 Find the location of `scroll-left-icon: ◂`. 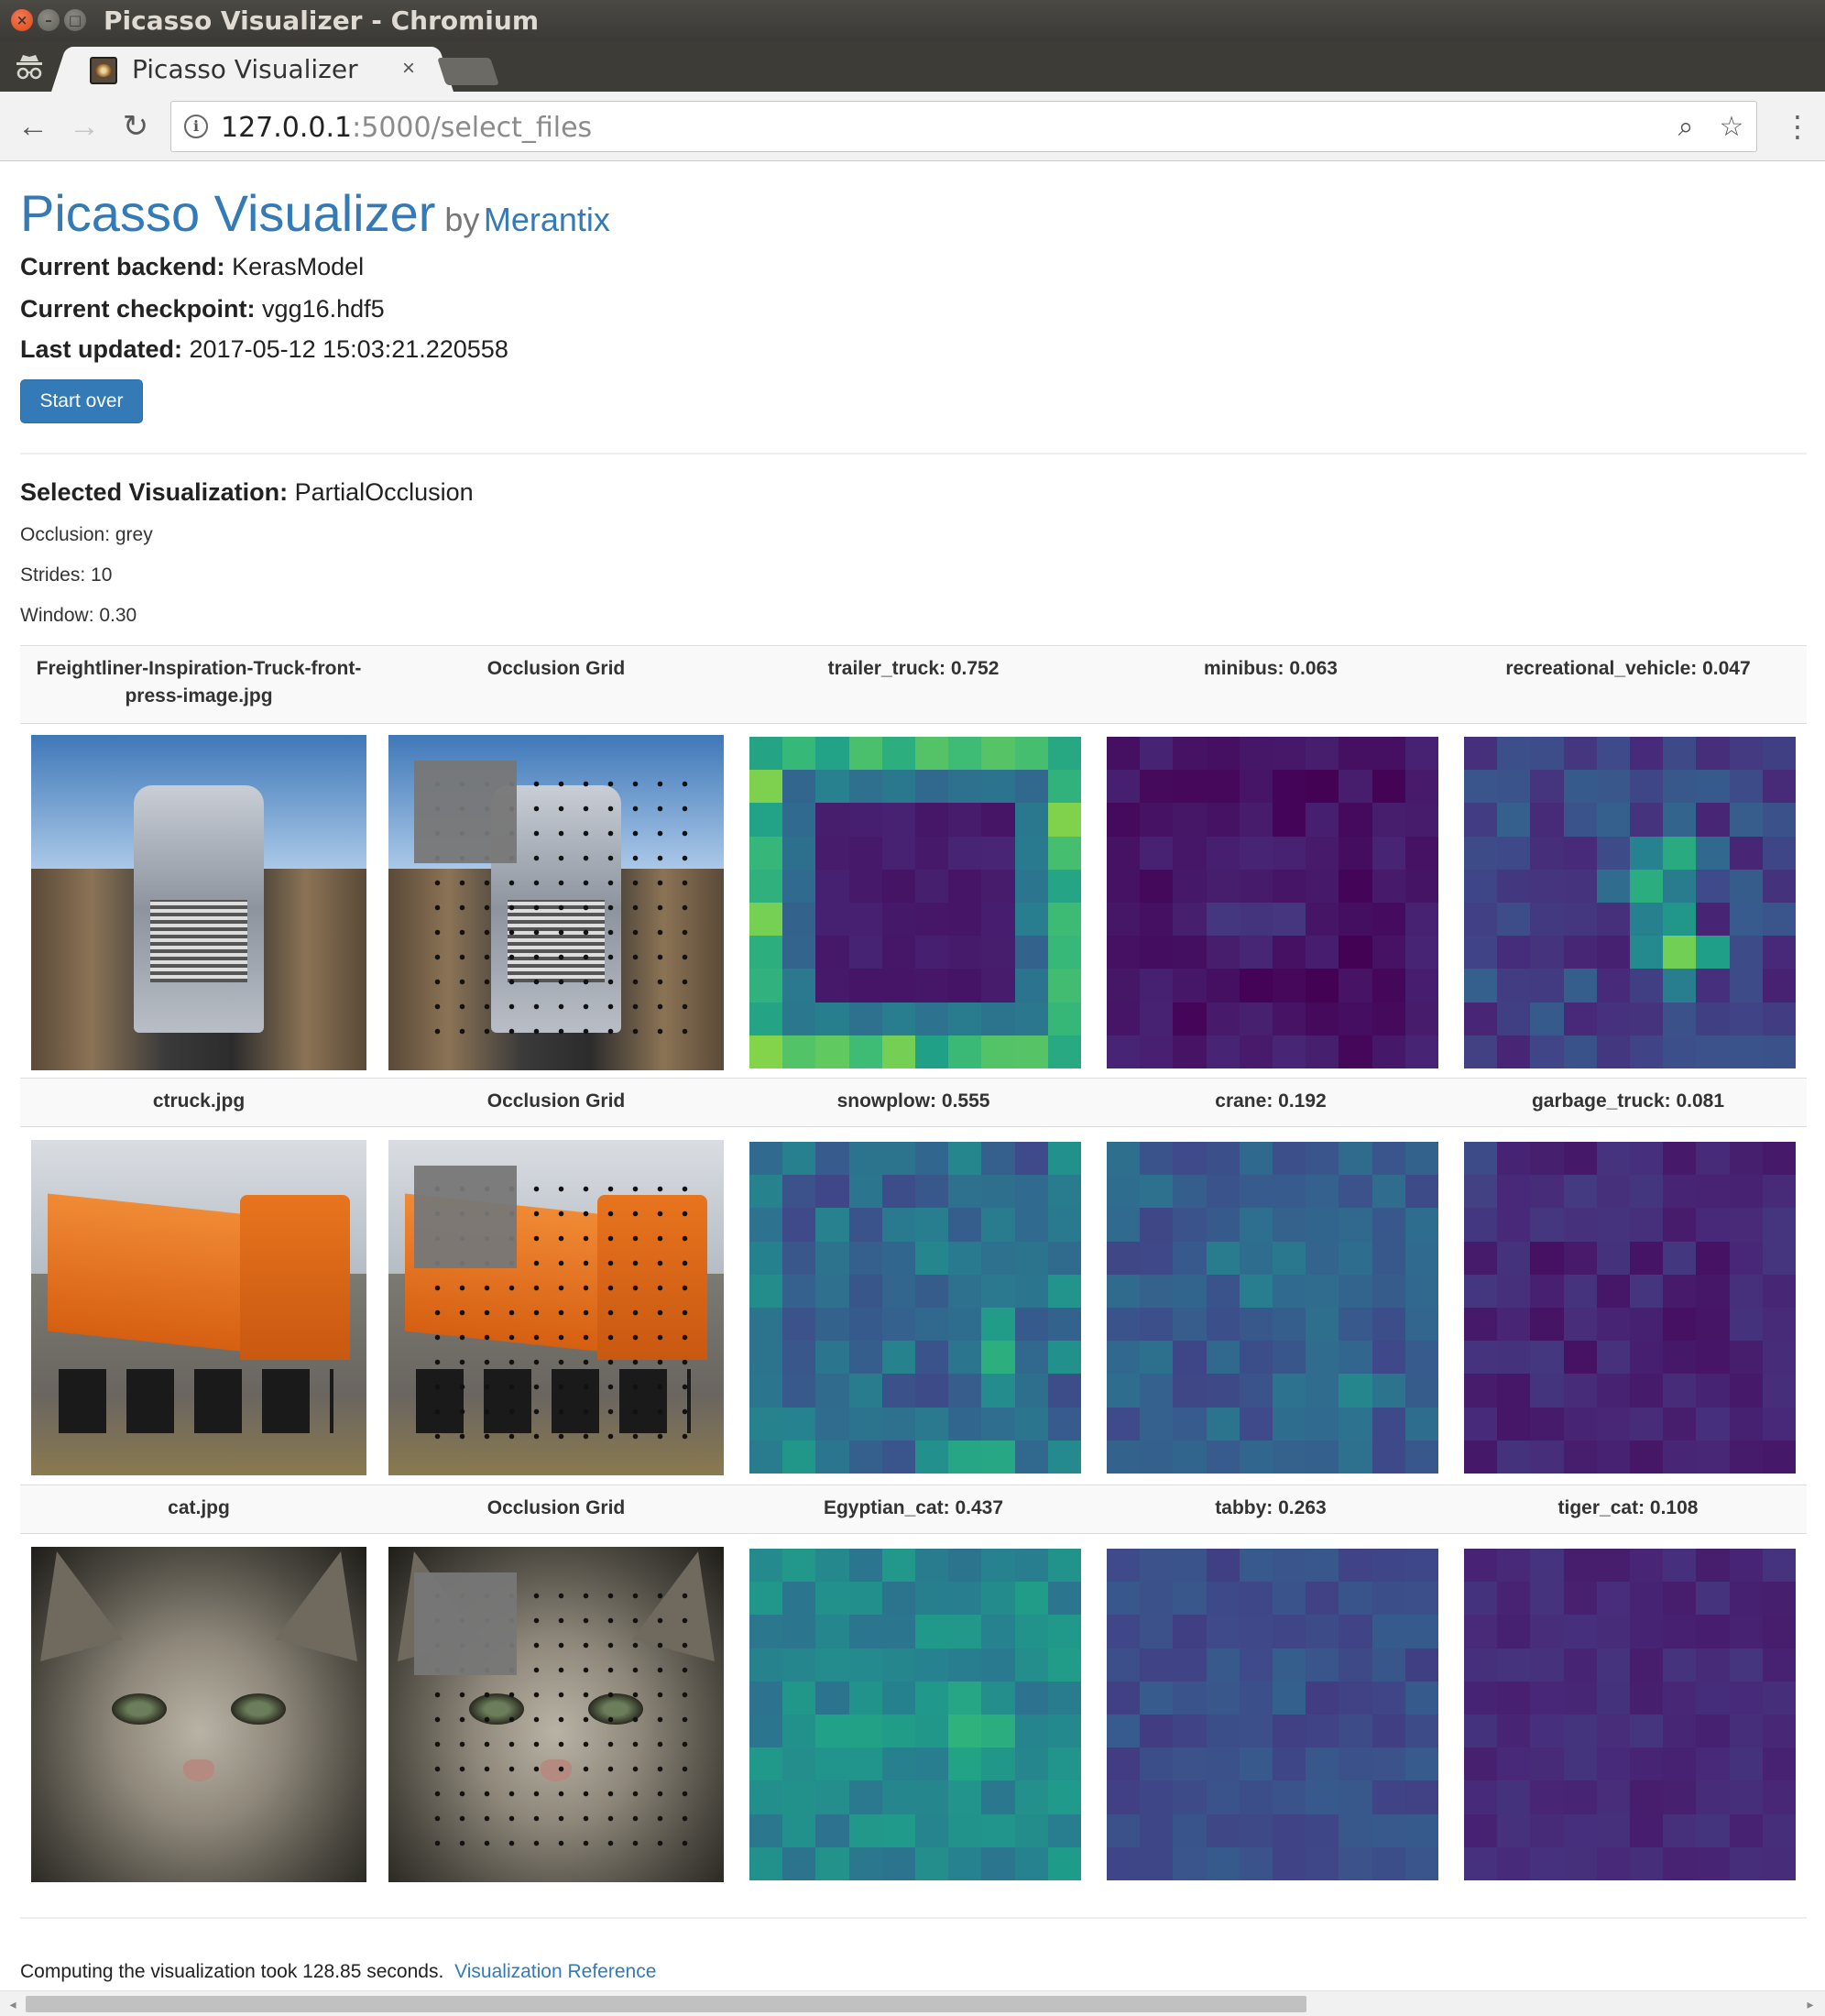

scroll-left-icon: ◂ is located at coordinates (13, 2004).